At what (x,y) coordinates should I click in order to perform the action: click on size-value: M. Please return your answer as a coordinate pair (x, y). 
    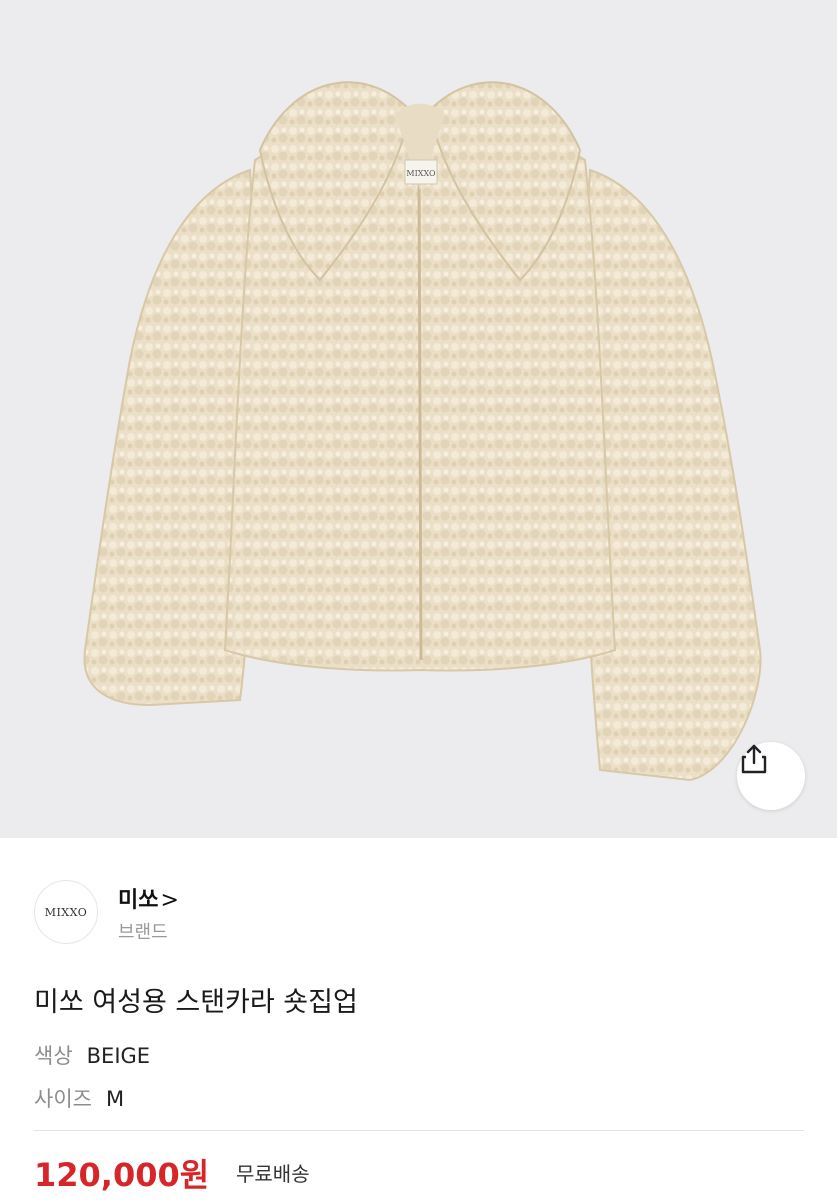
    Looking at the image, I should click on (115, 1099).